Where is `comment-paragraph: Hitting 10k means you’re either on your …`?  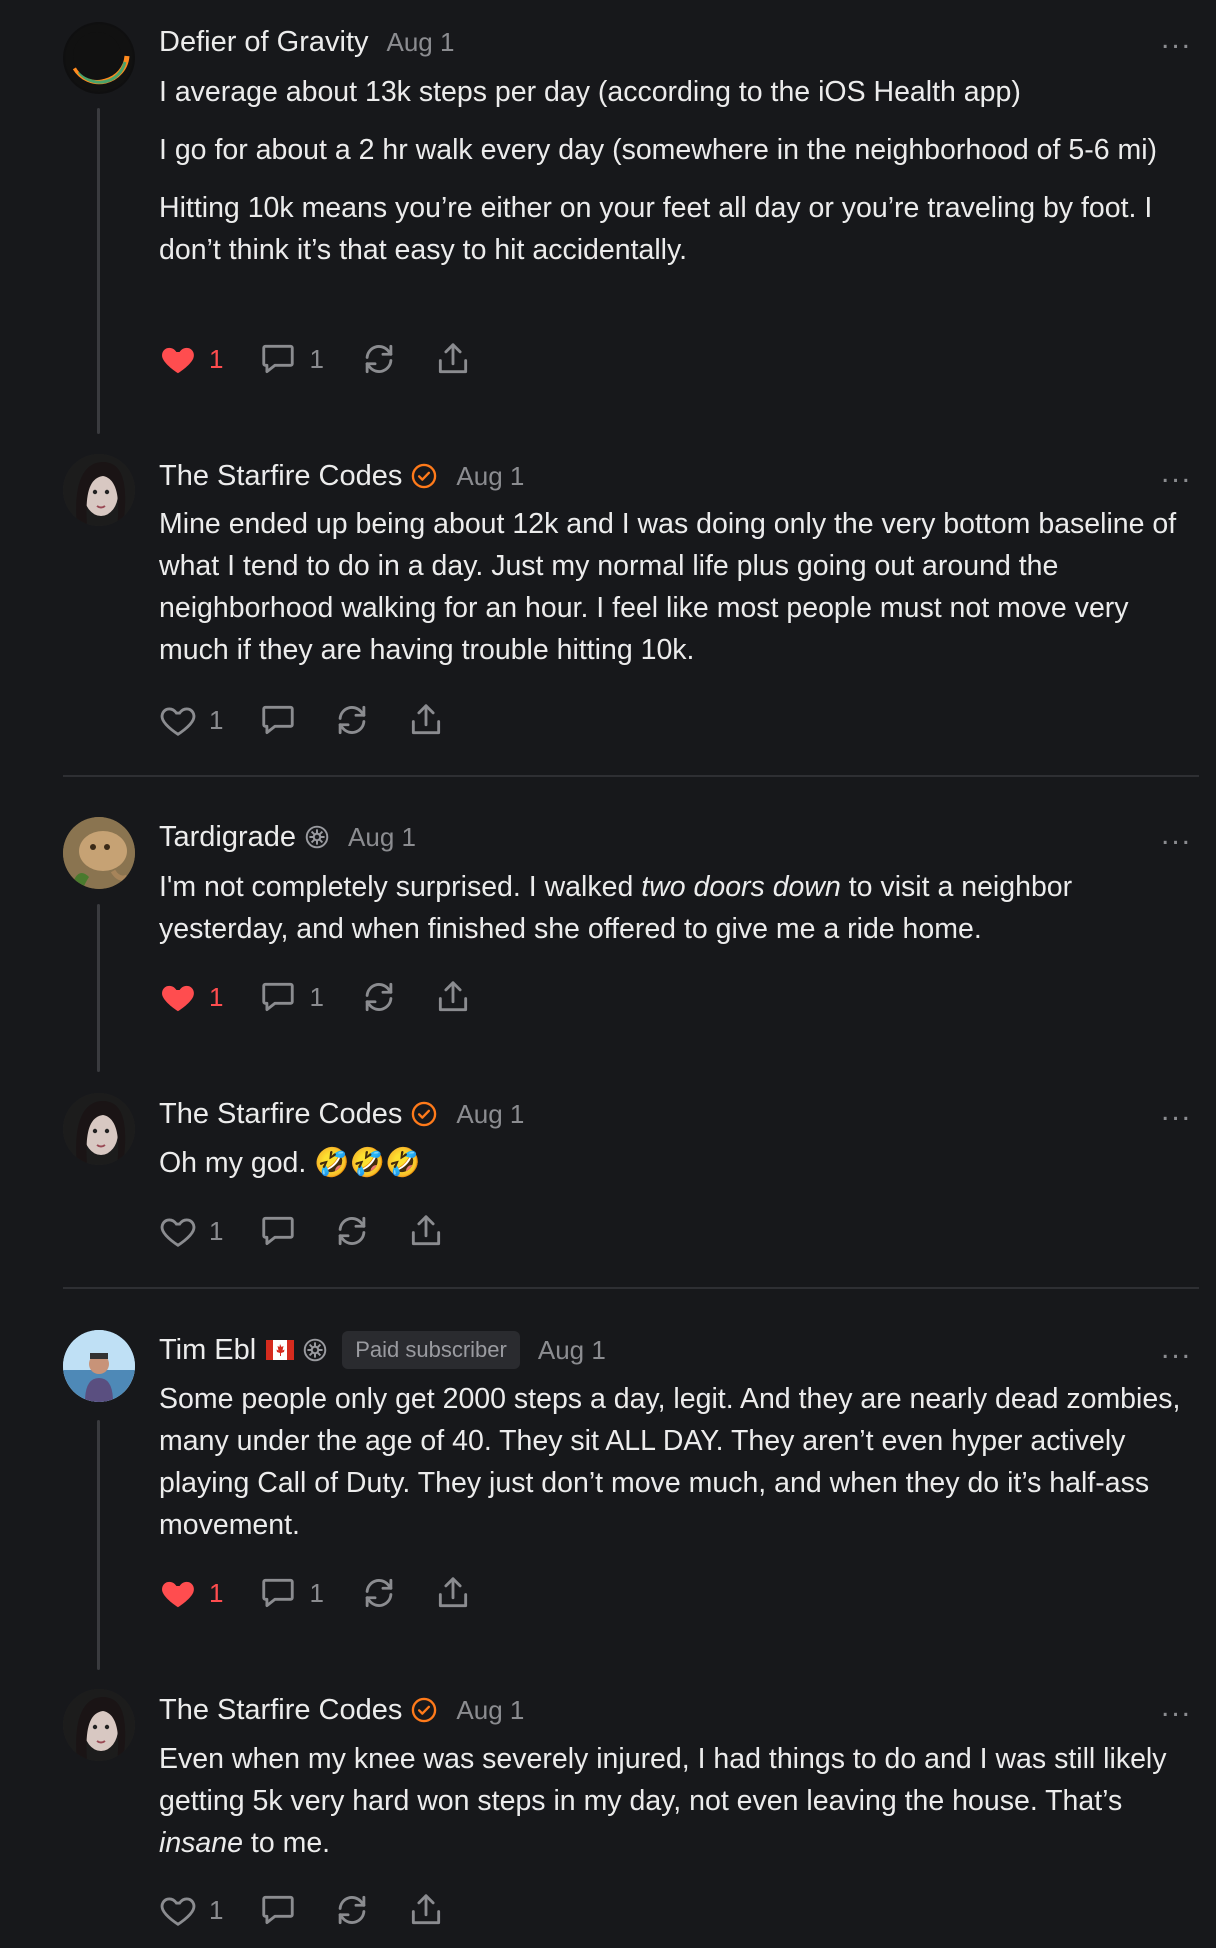 comment-paragraph: Hitting 10k means you’re either on your … is located at coordinates (656, 229).